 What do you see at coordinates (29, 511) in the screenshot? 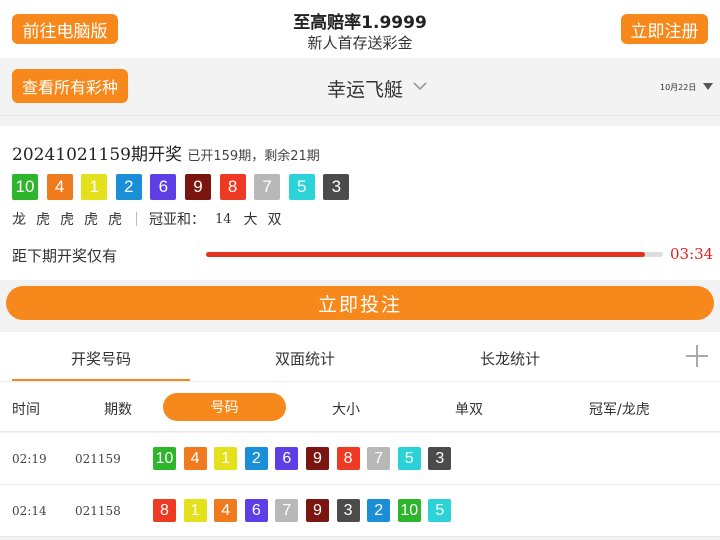
I see `row-time: 02:14` at bounding box center [29, 511].